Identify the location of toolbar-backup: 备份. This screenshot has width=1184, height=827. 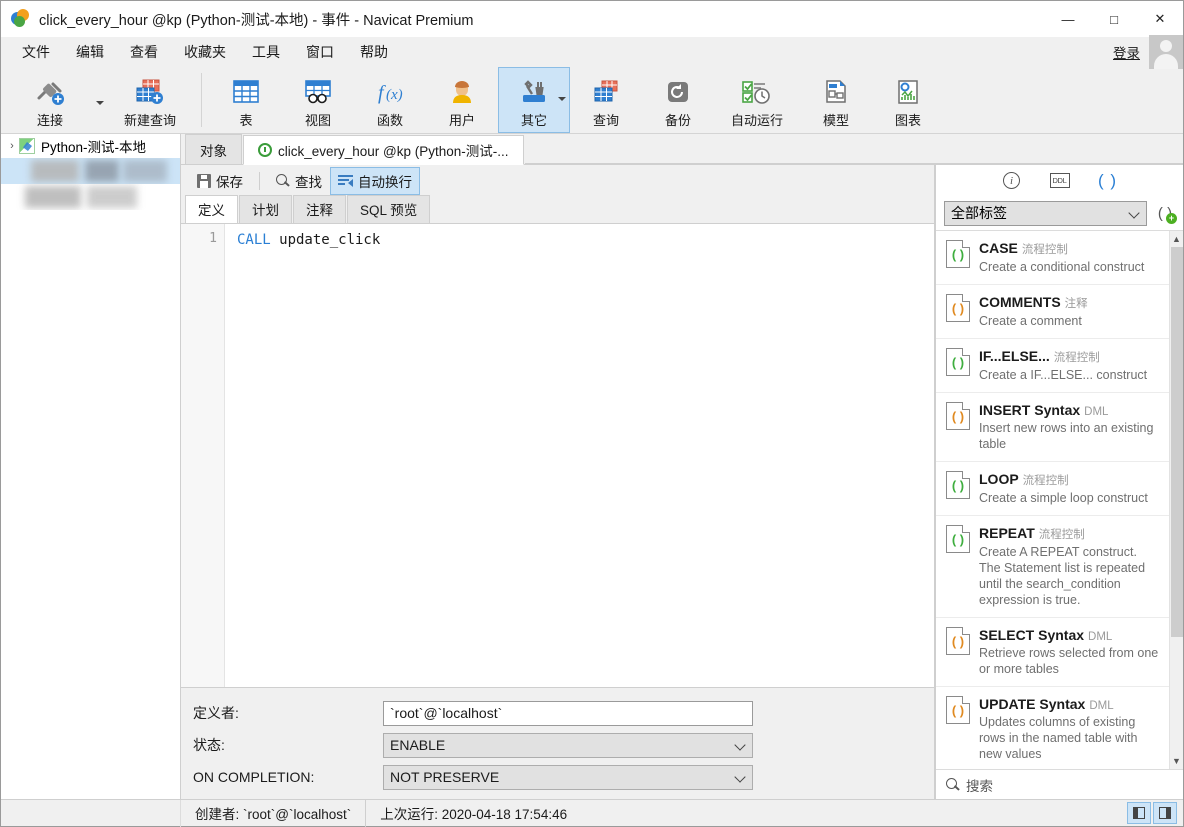
(678, 100).